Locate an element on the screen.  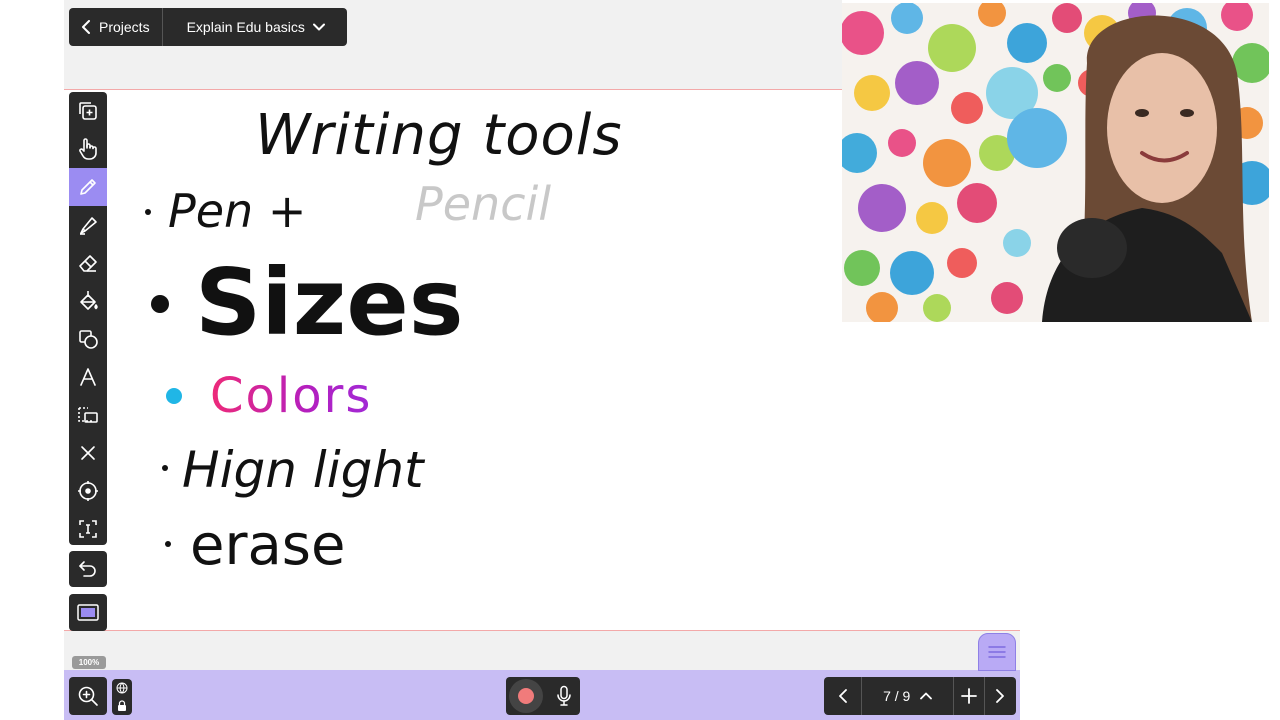
insert-tool is located at coordinates (88, 529).